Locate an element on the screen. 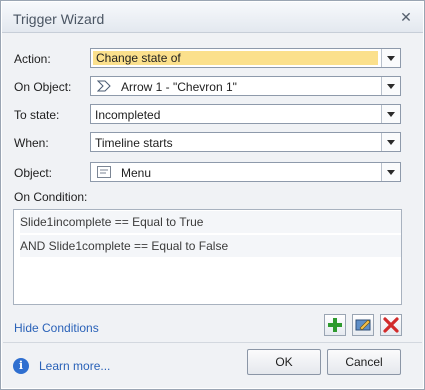 This screenshot has width=425, height=390. window-title: Trigger Wizard is located at coordinates (59, 19).